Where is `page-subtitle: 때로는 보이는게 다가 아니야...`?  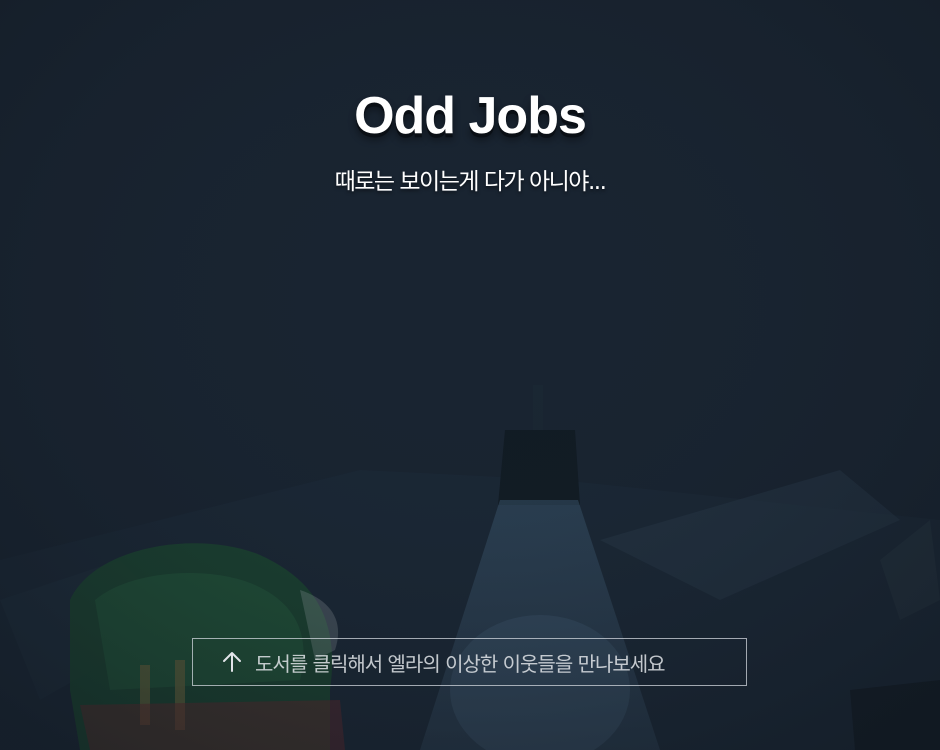 page-subtitle: 때로는 보이는게 다가 아니야... is located at coordinates (470, 182).